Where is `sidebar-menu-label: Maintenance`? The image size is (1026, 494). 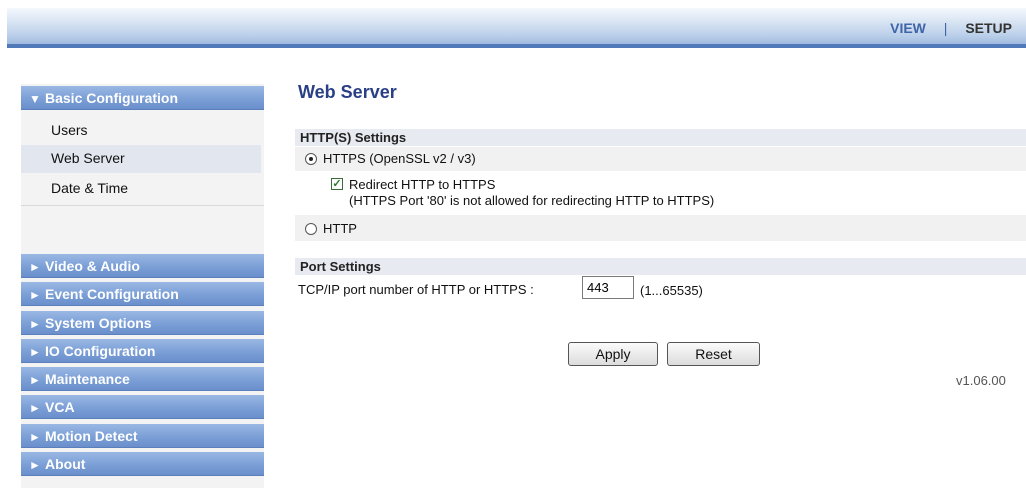
sidebar-menu-label: Maintenance is located at coordinates (87, 379).